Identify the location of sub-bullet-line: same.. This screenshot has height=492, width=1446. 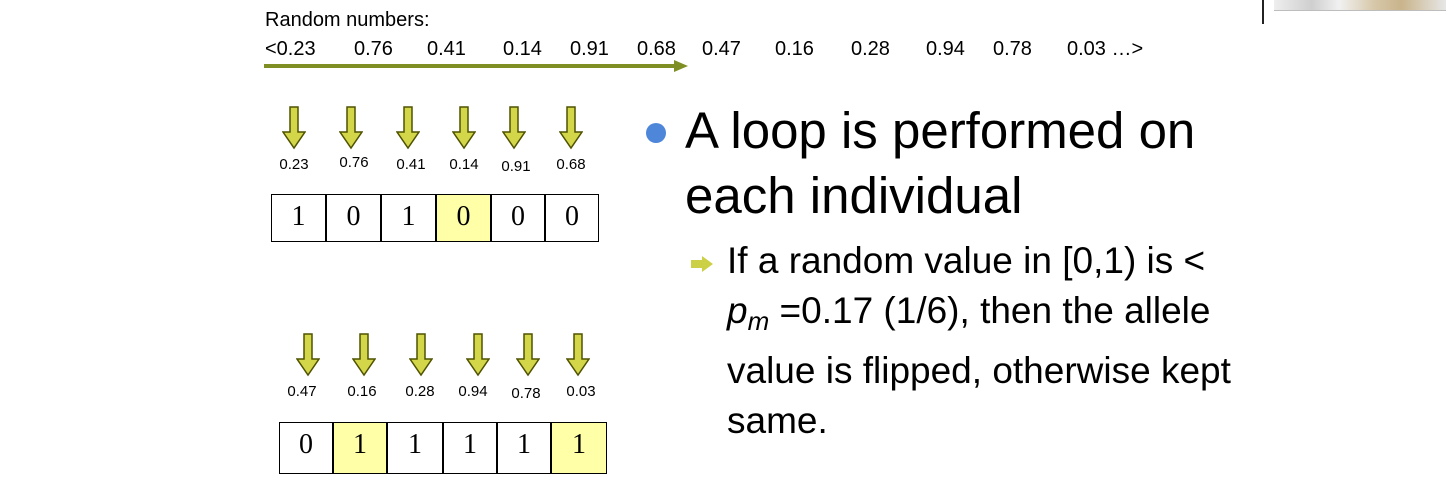
(777, 420).